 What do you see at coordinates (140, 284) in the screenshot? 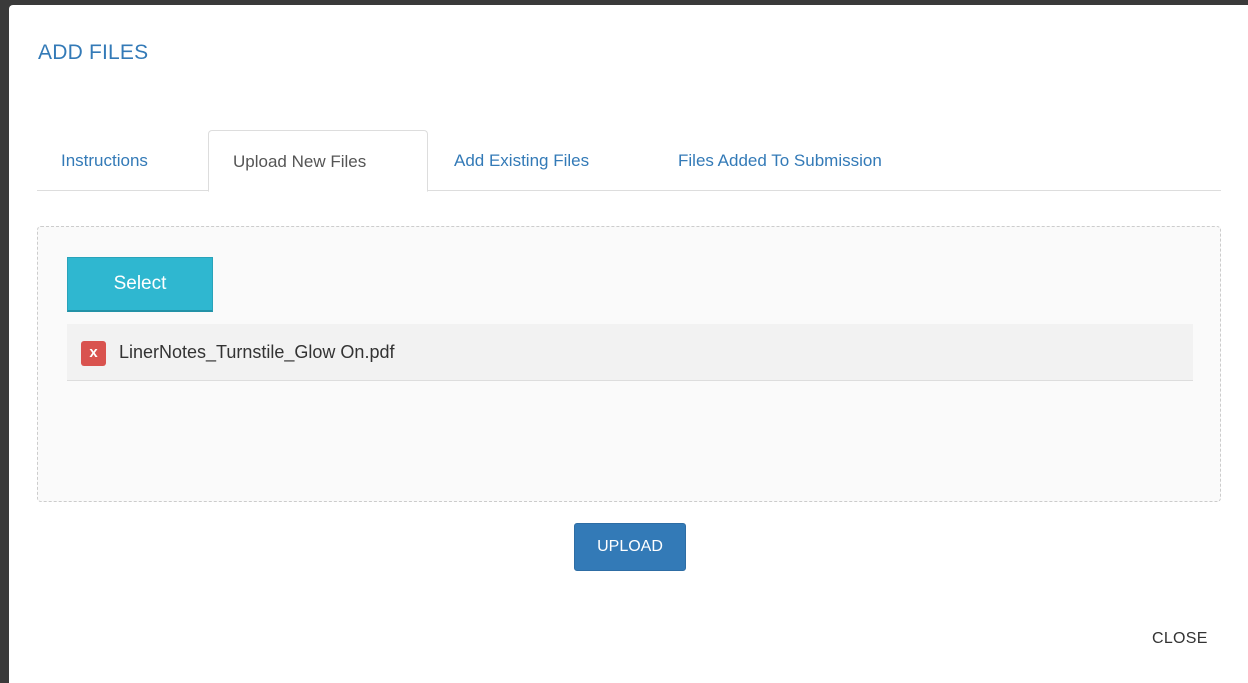
I see `select-files-button: Select` at bounding box center [140, 284].